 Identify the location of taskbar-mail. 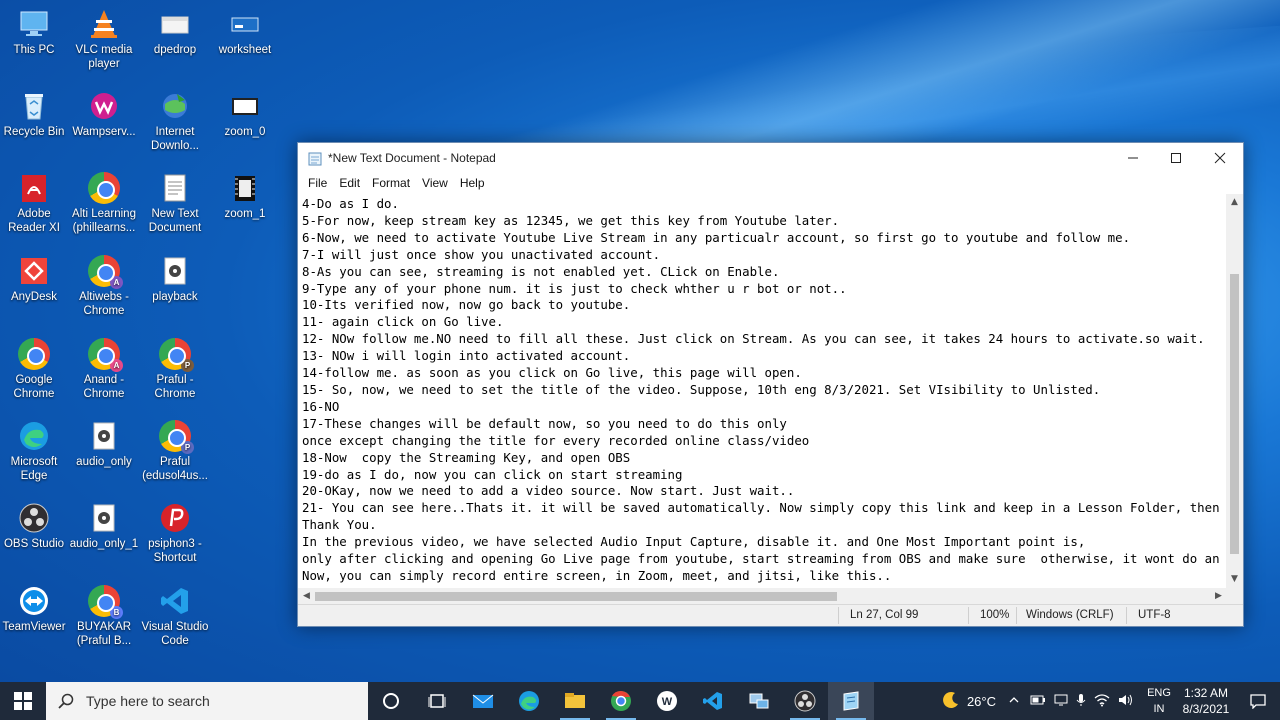
(483, 701).